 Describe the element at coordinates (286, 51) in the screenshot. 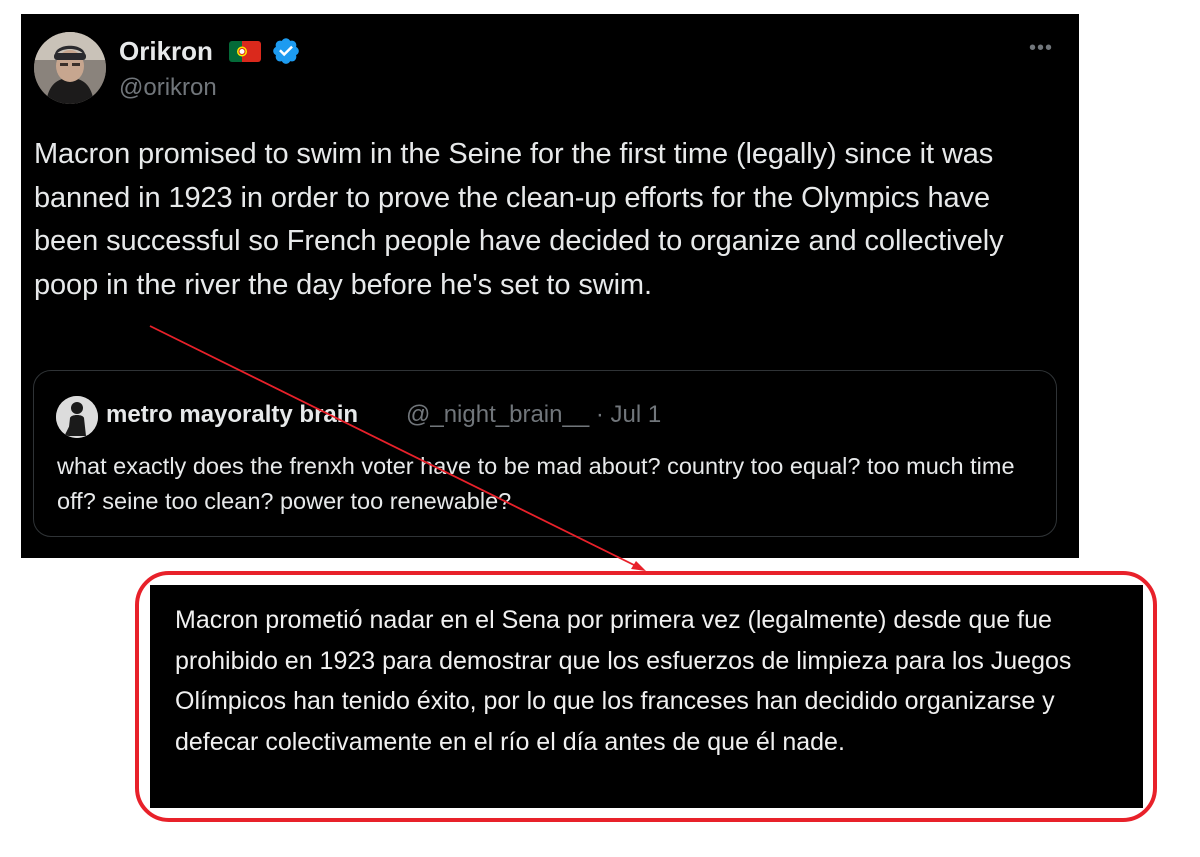

I see `verified-badge-icon` at that location.